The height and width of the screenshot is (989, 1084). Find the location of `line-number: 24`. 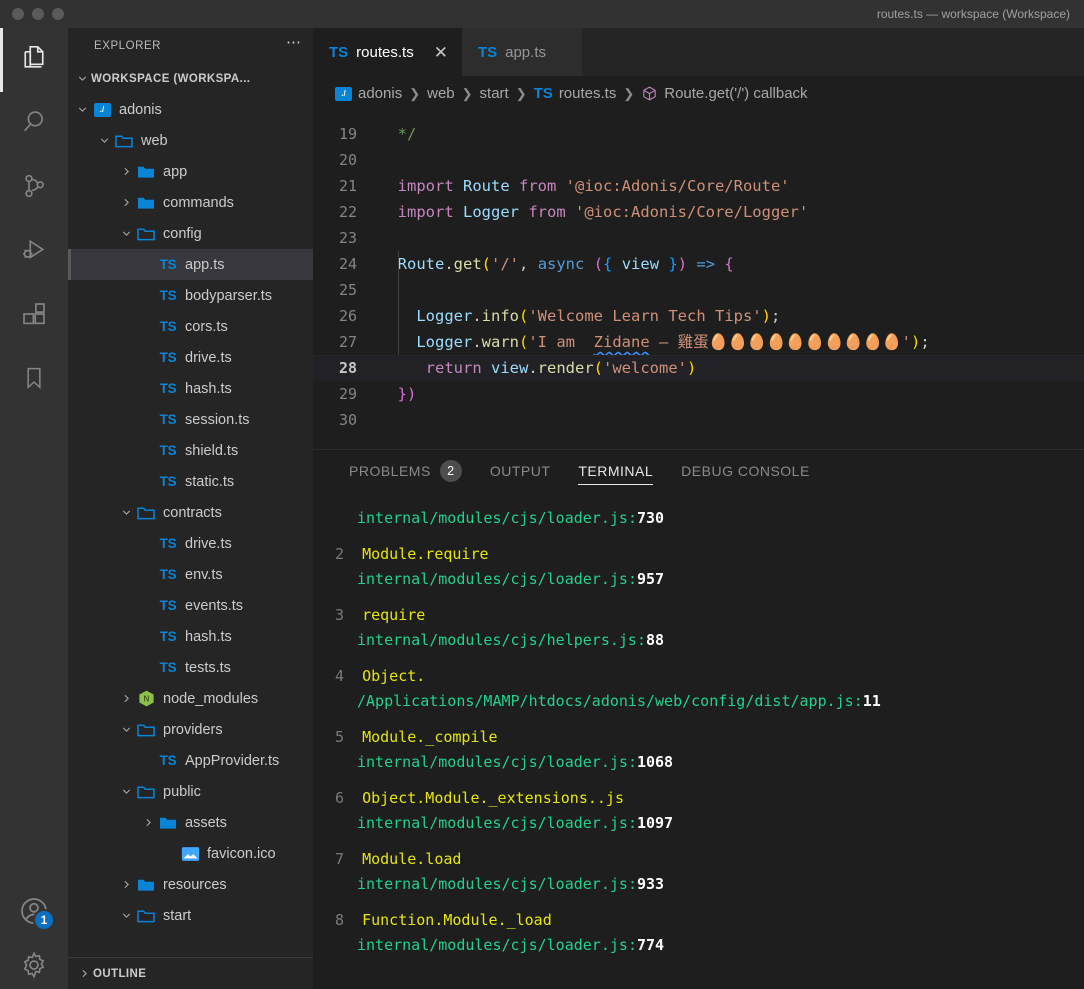

line-number: 24 is located at coordinates (347, 264).